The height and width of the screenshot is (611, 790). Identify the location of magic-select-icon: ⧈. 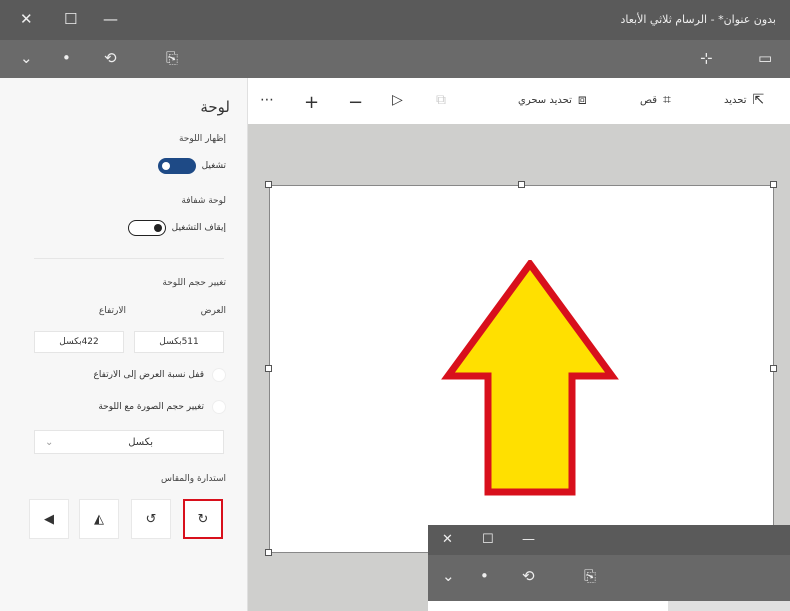
(582, 100).